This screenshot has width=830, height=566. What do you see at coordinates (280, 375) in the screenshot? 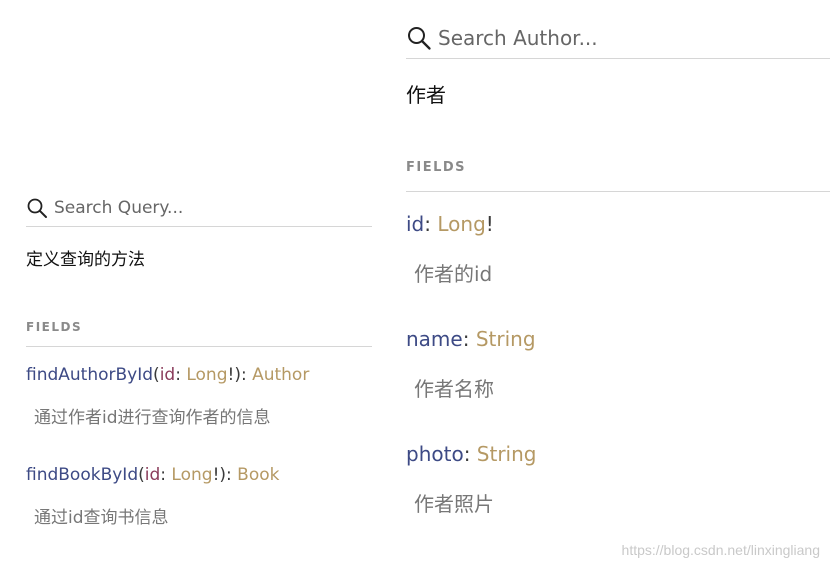
I see `return-type-link: Author` at bounding box center [280, 375].